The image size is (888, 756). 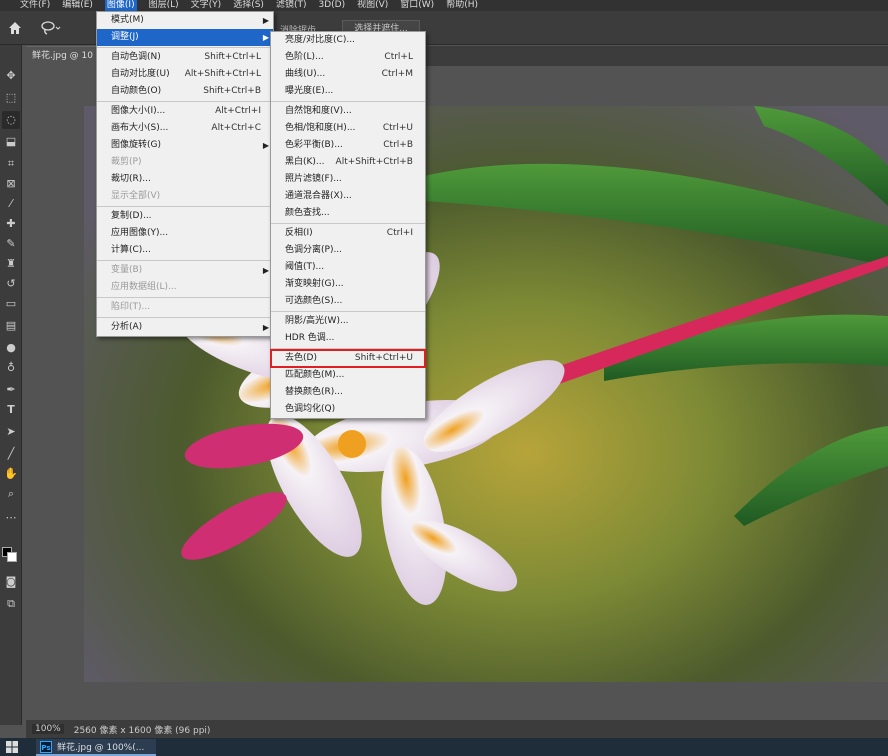 What do you see at coordinates (11, 164) in the screenshot?
I see `crop-icon: ⌗` at bounding box center [11, 164].